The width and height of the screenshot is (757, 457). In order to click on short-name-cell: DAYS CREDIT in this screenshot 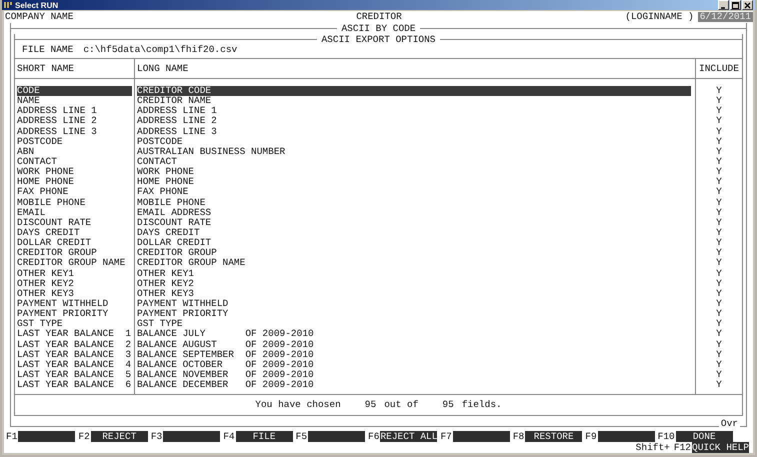, I will do `click(74, 233)`.